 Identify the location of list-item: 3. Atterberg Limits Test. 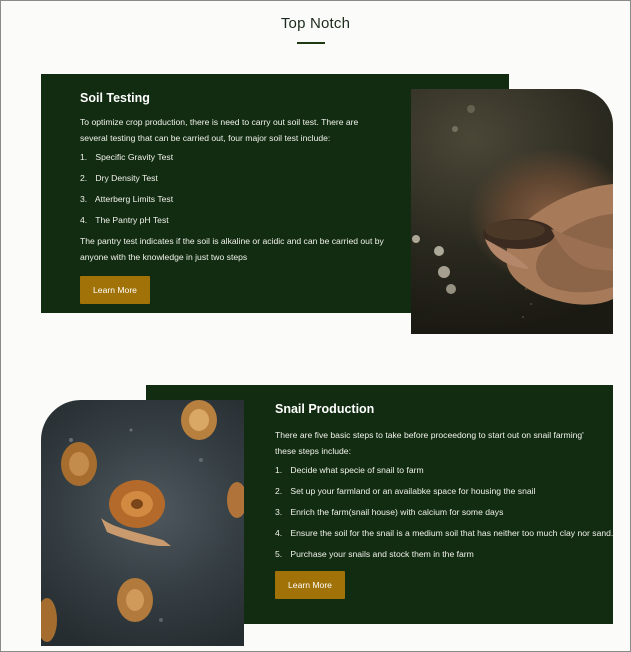
(126, 199).